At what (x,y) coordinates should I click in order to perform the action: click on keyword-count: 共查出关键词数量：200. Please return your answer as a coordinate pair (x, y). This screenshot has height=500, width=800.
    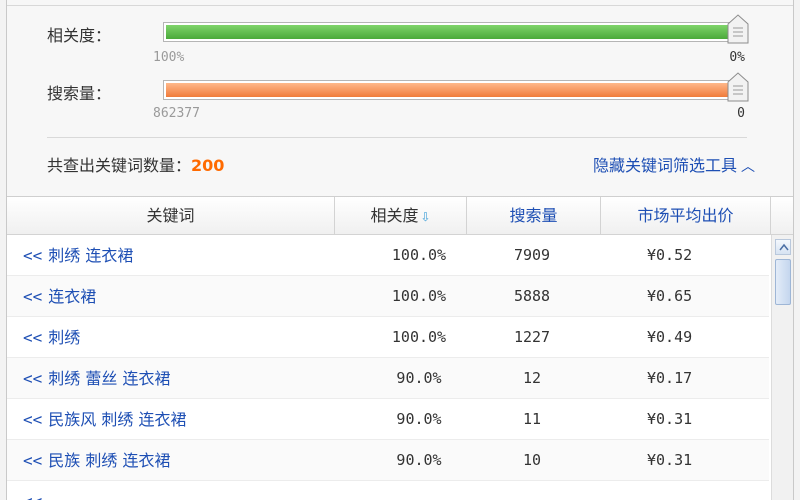
    Looking at the image, I should click on (135, 164).